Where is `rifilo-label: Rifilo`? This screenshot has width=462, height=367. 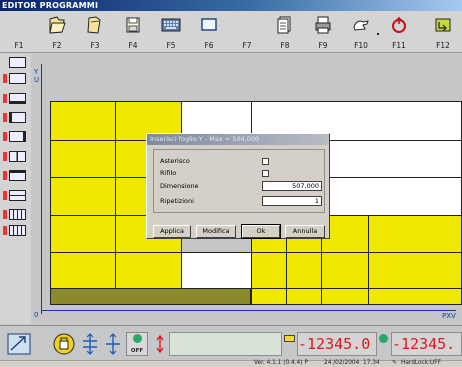 rifilo-label: Rifilo is located at coordinates (168, 173).